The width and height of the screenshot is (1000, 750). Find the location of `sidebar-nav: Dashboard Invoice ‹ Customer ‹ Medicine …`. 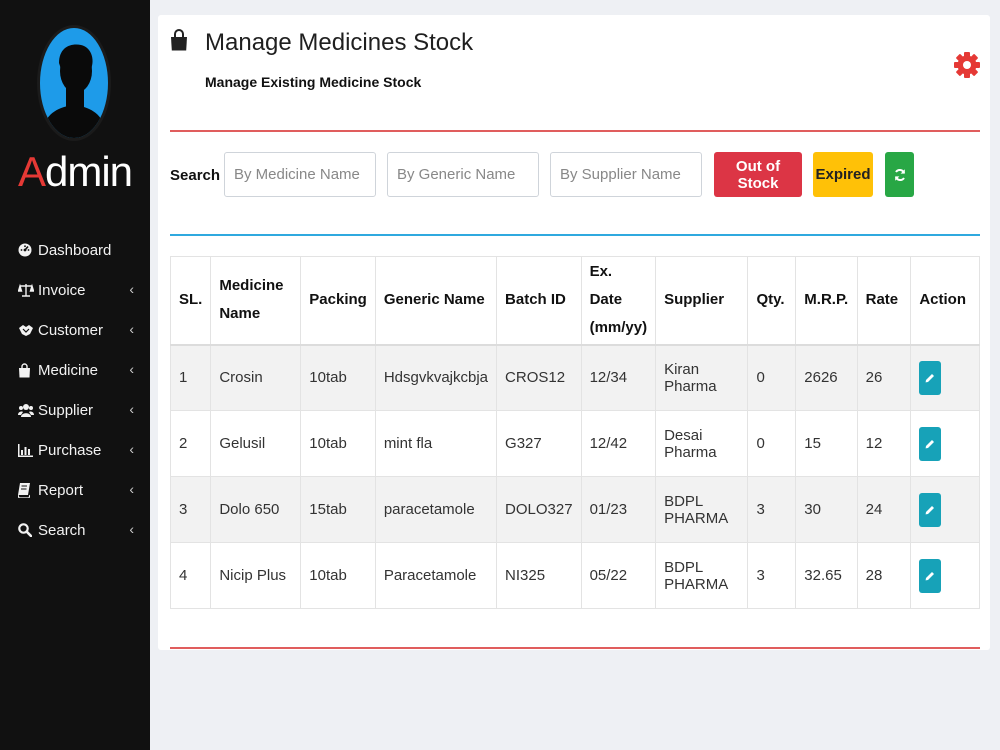

sidebar-nav: Dashboard Invoice ‹ Customer ‹ Medicine … is located at coordinates (75, 390).